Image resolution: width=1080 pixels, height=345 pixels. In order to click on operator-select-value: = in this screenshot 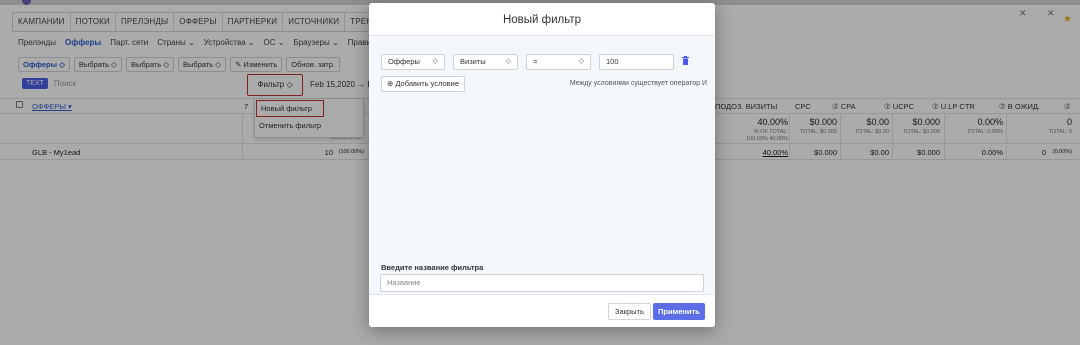, I will do `click(535, 61)`.